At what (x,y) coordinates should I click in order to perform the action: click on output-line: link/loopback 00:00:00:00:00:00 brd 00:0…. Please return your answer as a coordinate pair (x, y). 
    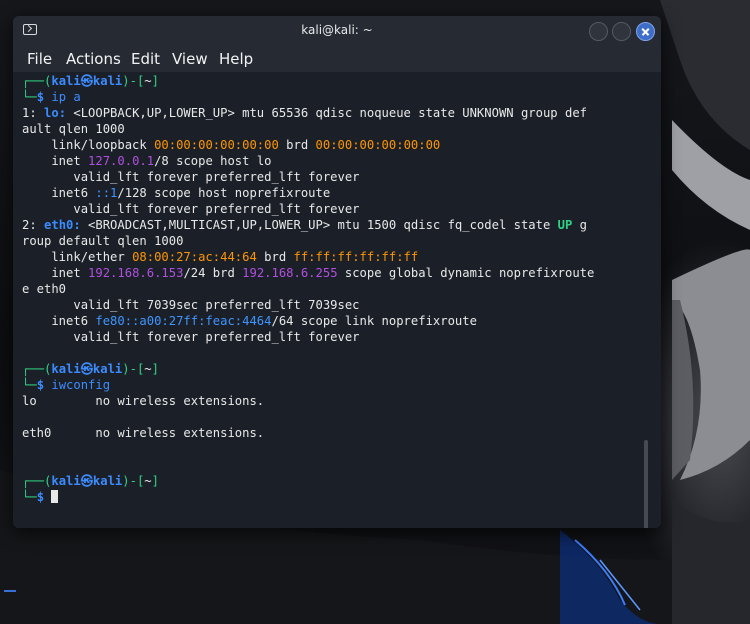
    Looking at the image, I should click on (231, 145).